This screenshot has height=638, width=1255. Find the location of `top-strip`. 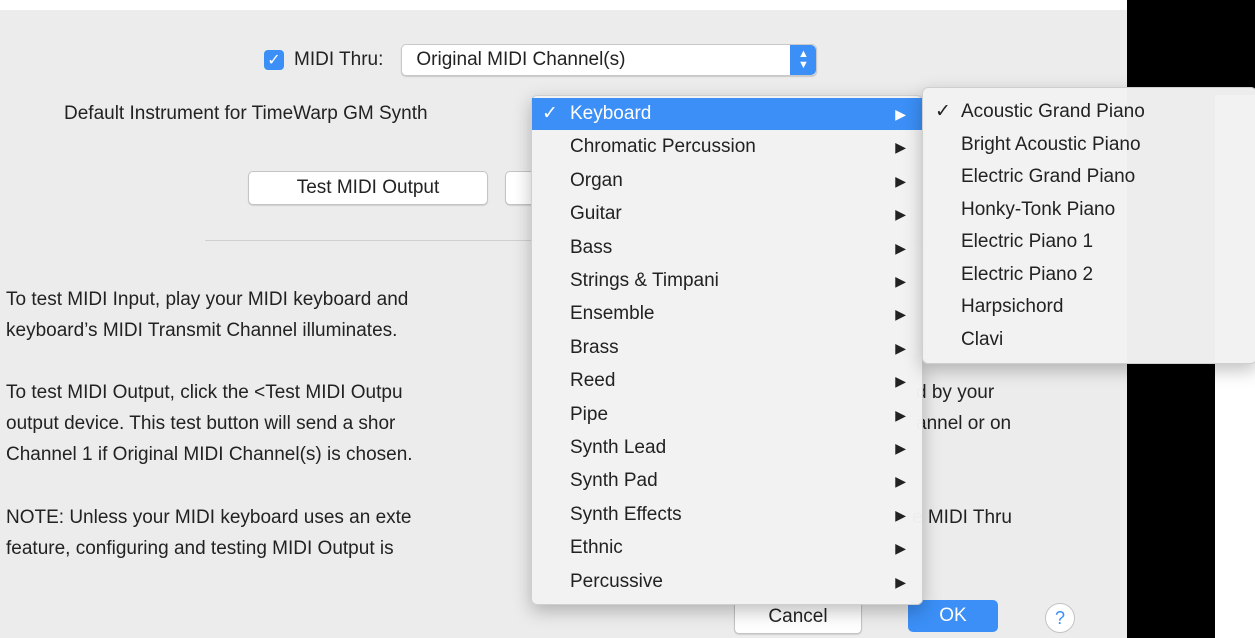

top-strip is located at coordinates (563, 5).